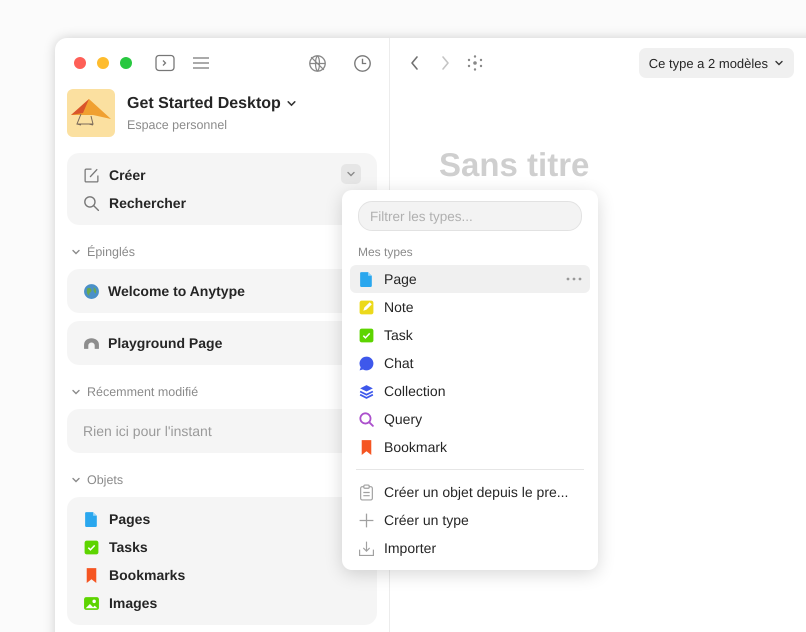  Describe the element at coordinates (177, 125) in the screenshot. I see `space-subtitle: Espace personnel` at that location.